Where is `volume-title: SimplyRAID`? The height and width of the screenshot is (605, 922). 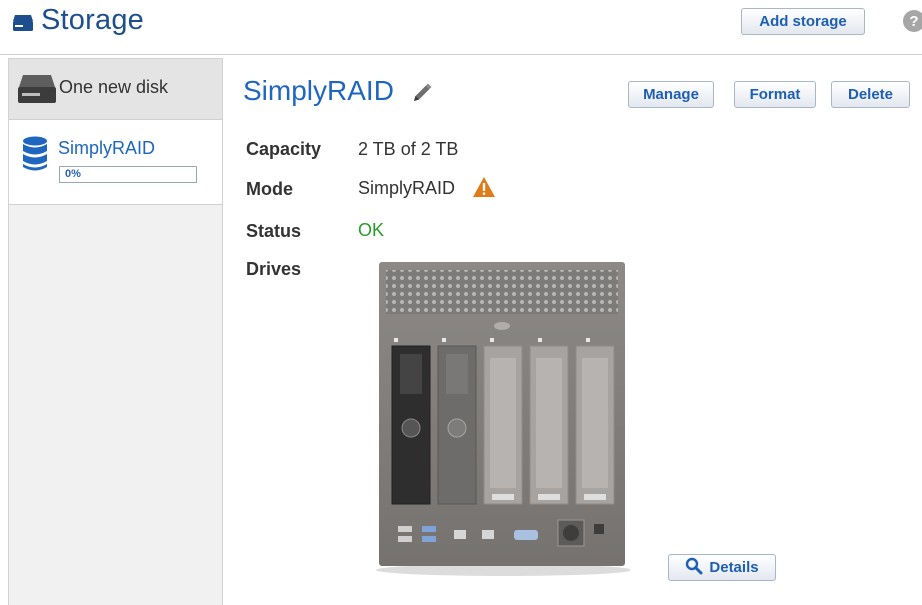
volume-title: SimplyRAID is located at coordinates (318, 90).